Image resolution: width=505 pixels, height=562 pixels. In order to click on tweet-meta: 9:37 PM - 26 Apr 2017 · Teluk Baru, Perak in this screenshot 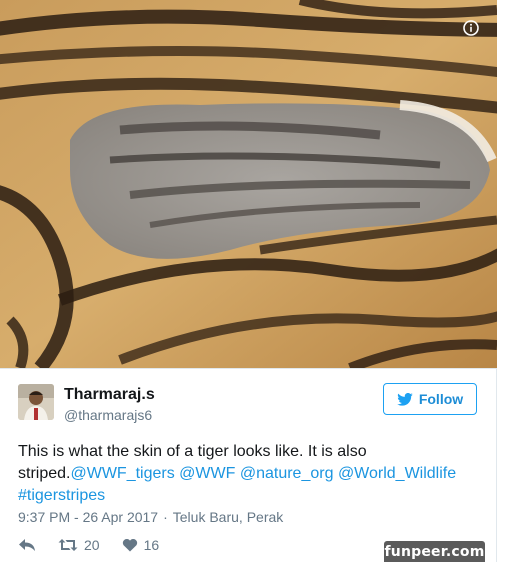, I will do `click(150, 517)`.